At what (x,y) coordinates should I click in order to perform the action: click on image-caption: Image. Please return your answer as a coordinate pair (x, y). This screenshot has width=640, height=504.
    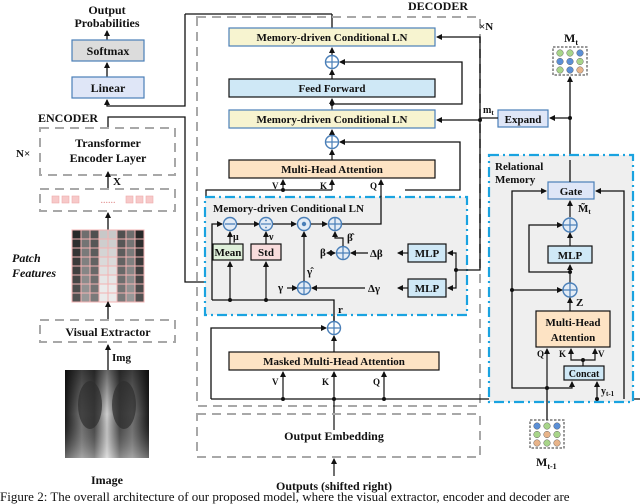
    Looking at the image, I should click on (107, 480).